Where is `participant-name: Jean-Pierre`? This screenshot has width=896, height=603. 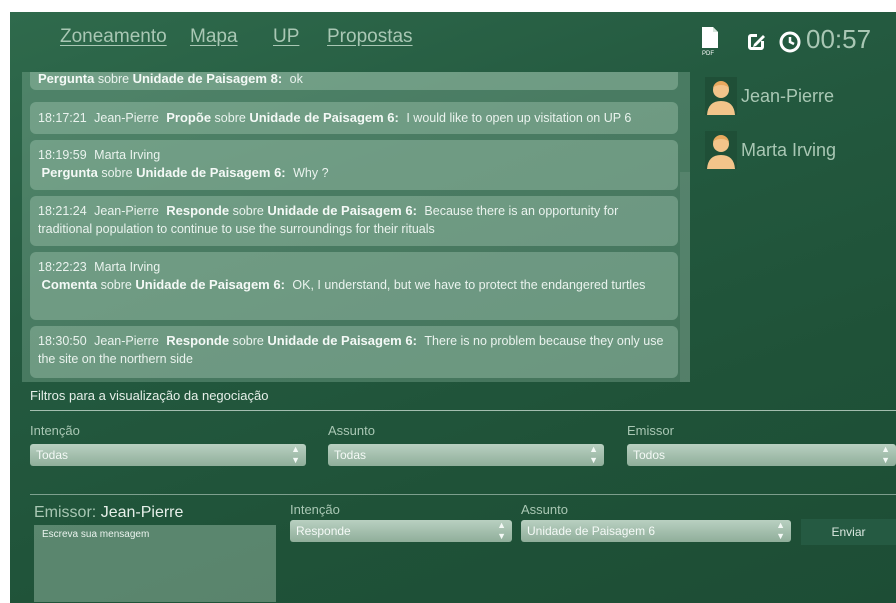
participant-name: Jean-Pierre is located at coordinates (788, 95).